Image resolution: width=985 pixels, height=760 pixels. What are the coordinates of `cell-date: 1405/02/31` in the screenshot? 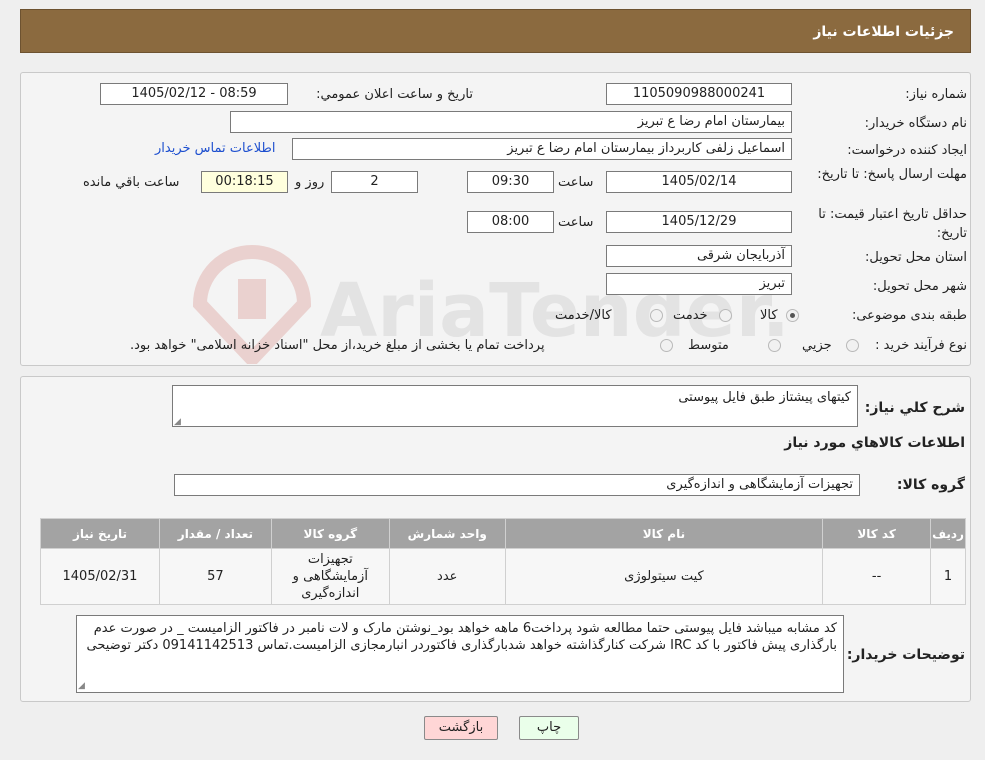 It's located at (100, 576).